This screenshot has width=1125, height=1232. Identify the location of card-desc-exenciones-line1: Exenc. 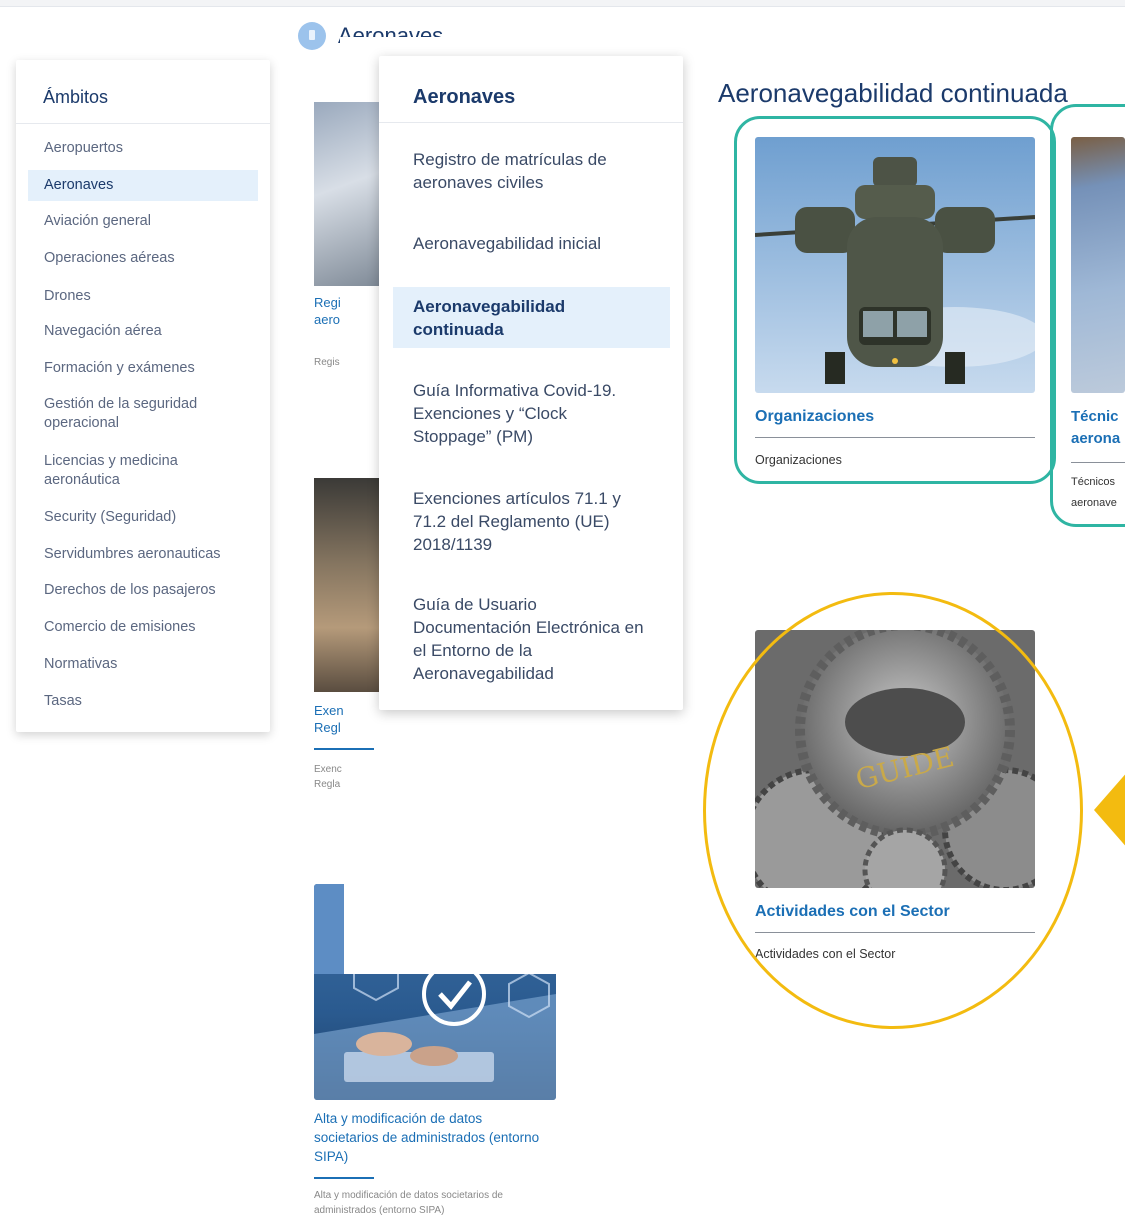
(328, 769).